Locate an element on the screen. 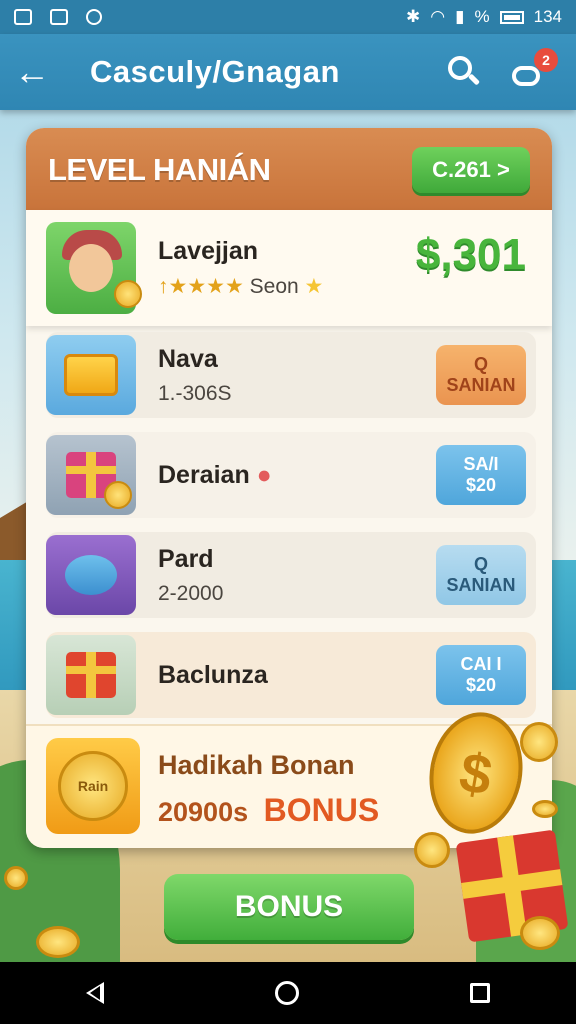 The width and height of the screenshot is (576, 1024). navigation-bar is located at coordinates (288, 993).